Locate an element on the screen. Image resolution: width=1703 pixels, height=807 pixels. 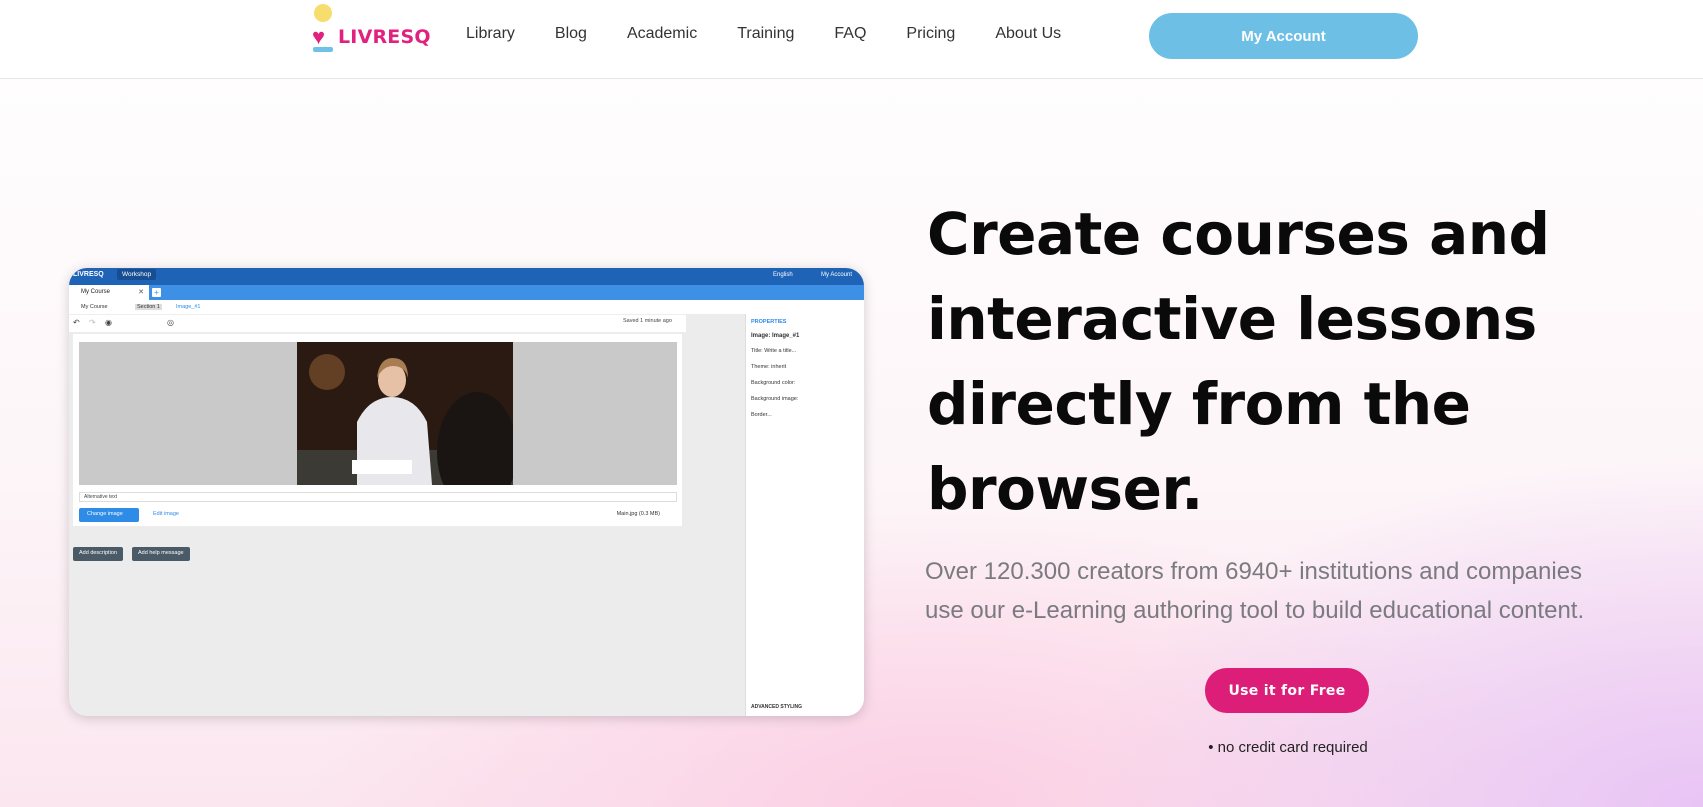
close-icon: ✕ is located at coordinates (141, 292).